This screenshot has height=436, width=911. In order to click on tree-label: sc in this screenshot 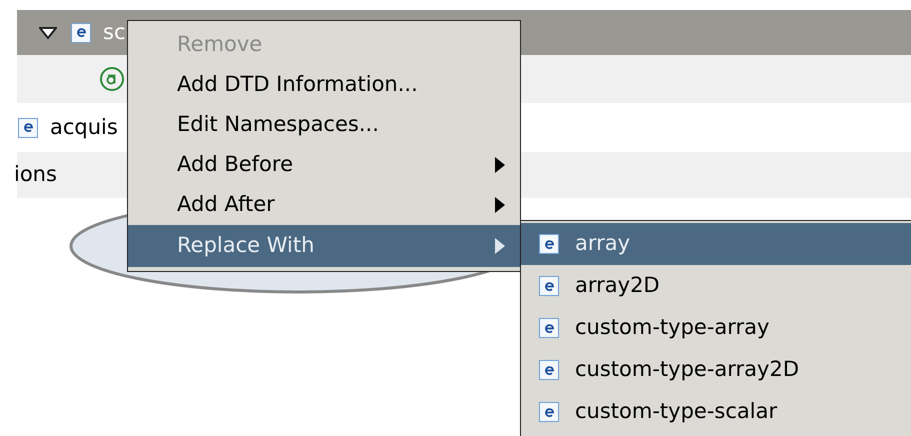, I will do `click(114, 32)`.